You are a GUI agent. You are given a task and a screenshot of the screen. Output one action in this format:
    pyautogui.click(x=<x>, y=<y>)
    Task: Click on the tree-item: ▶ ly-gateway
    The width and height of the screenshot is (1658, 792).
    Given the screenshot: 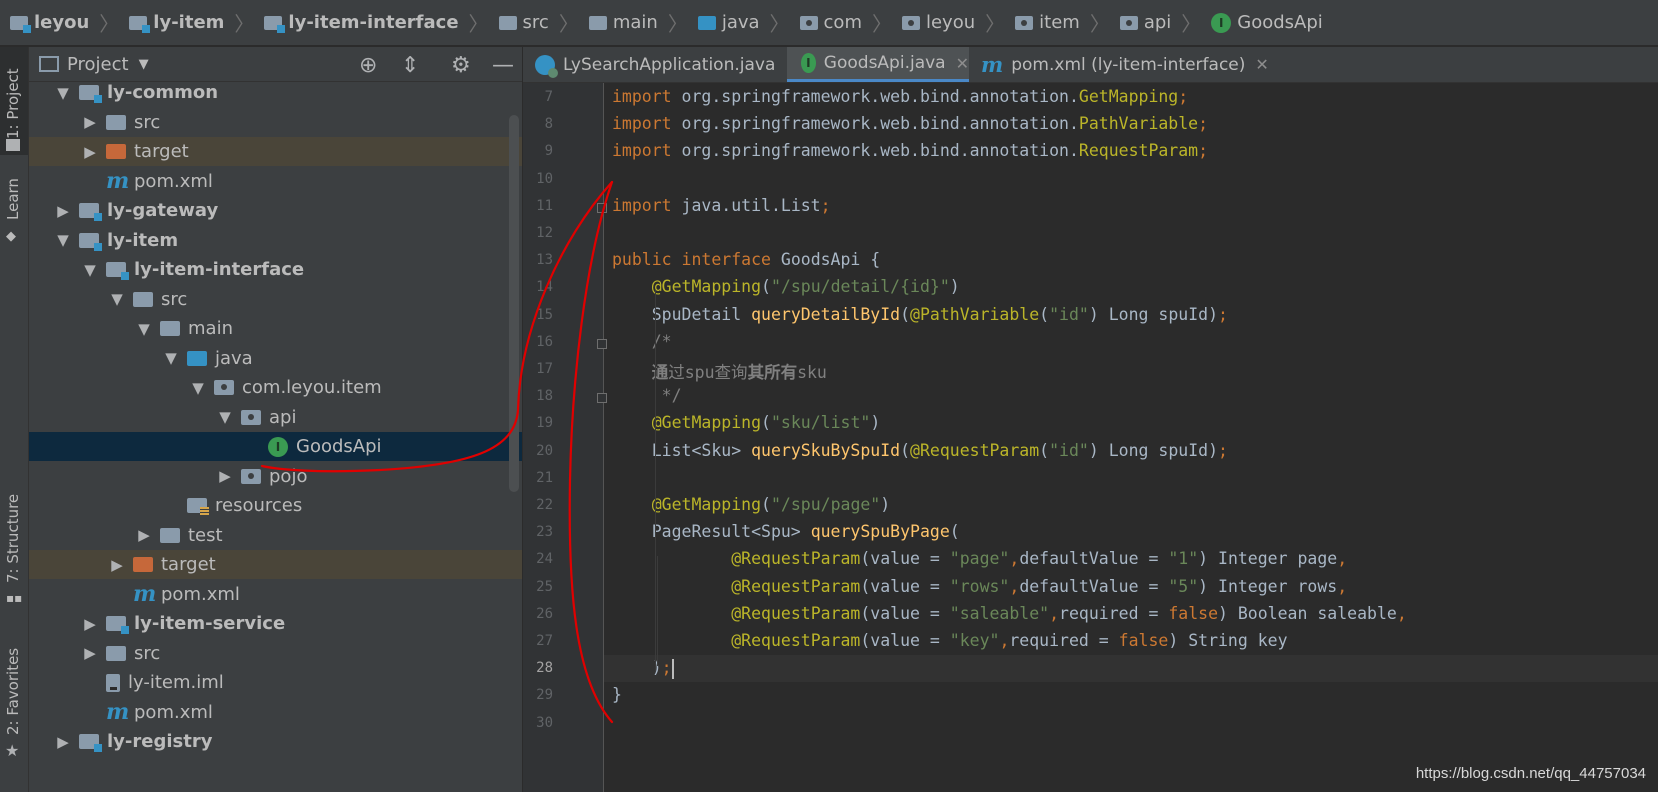 What is the action you would take?
    pyautogui.click(x=275, y=210)
    